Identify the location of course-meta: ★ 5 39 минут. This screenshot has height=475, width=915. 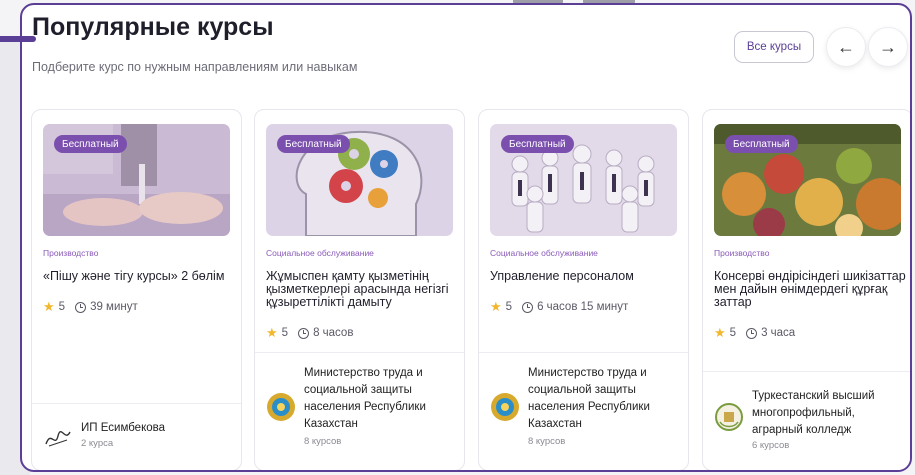
(90, 307).